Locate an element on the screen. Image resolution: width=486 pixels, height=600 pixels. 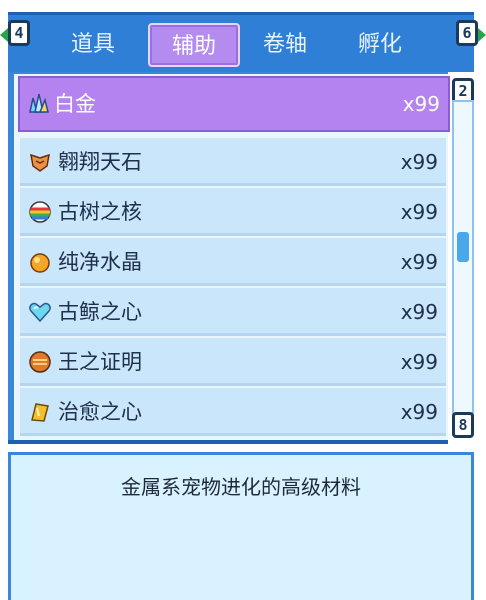
rainbow-orb-icon is located at coordinates (40, 212).